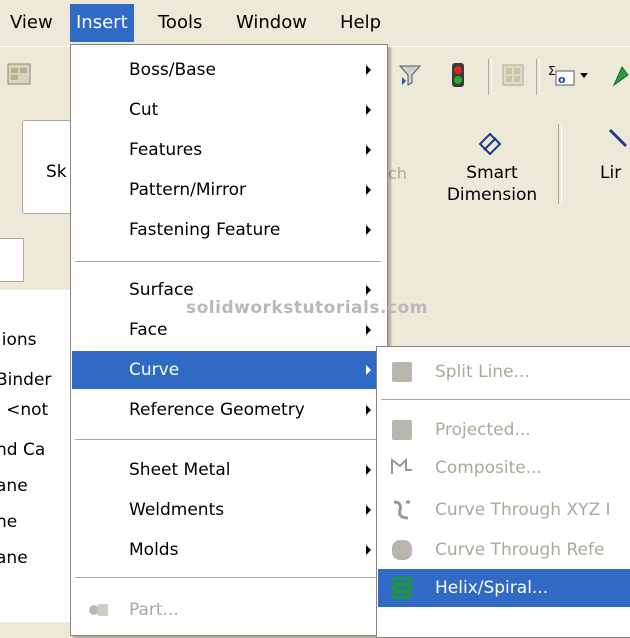 The image size is (630, 638). What do you see at coordinates (401, 510) in the screenshot?
I see `curve-through-xyz-icon` at bounding box center [401, 510].